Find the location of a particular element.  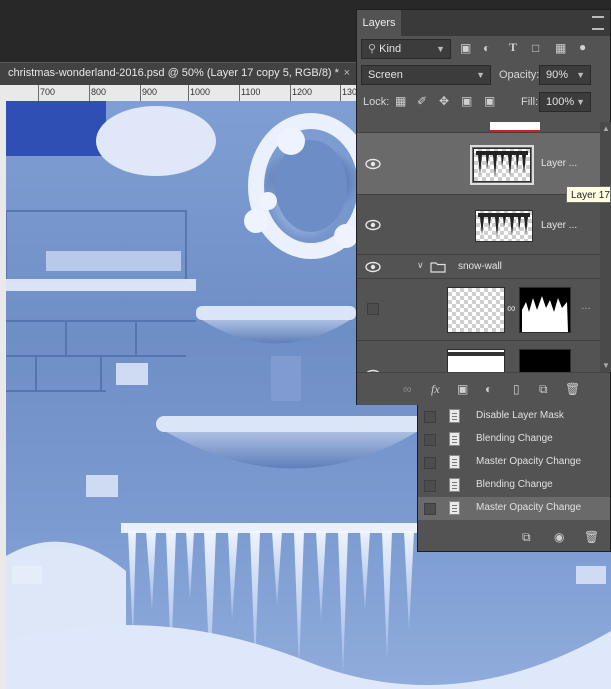

add-mask-icon: ▣ is located at coordinates (462, 389).